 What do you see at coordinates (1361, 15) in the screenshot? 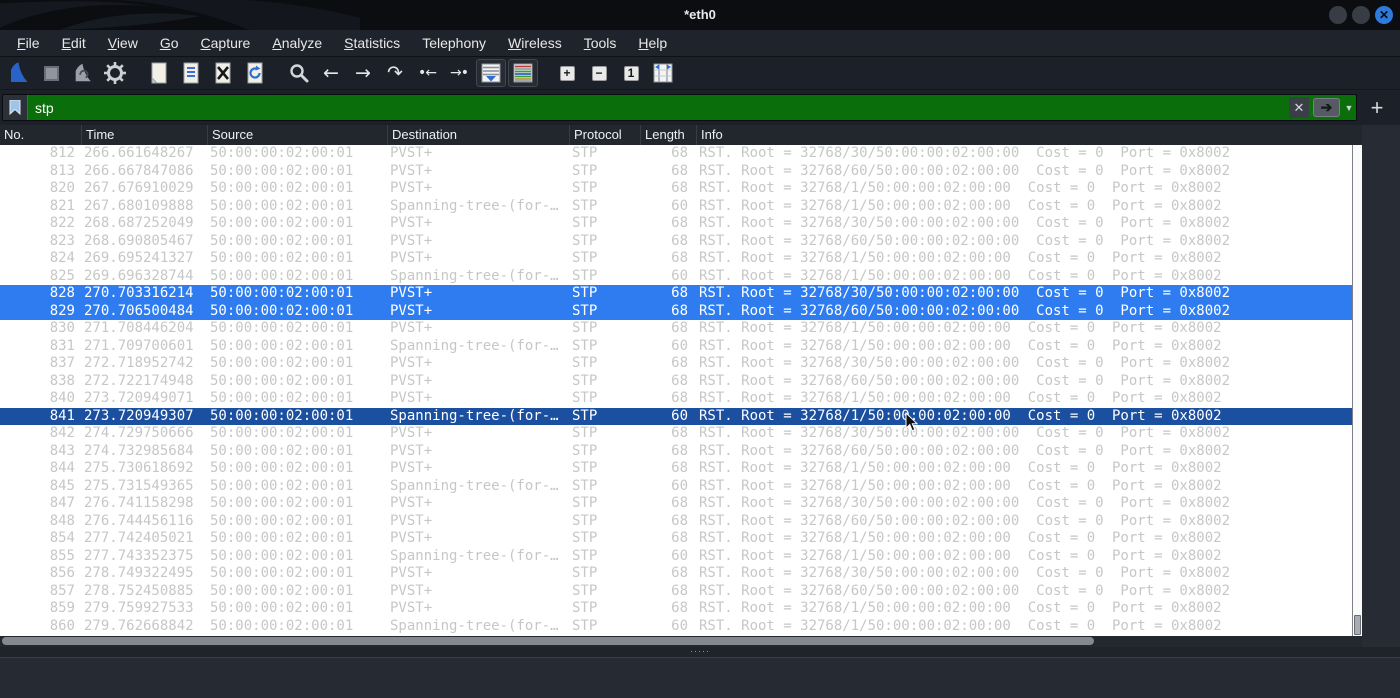
I see `maximize-button` at bounding box center [1361, 15].